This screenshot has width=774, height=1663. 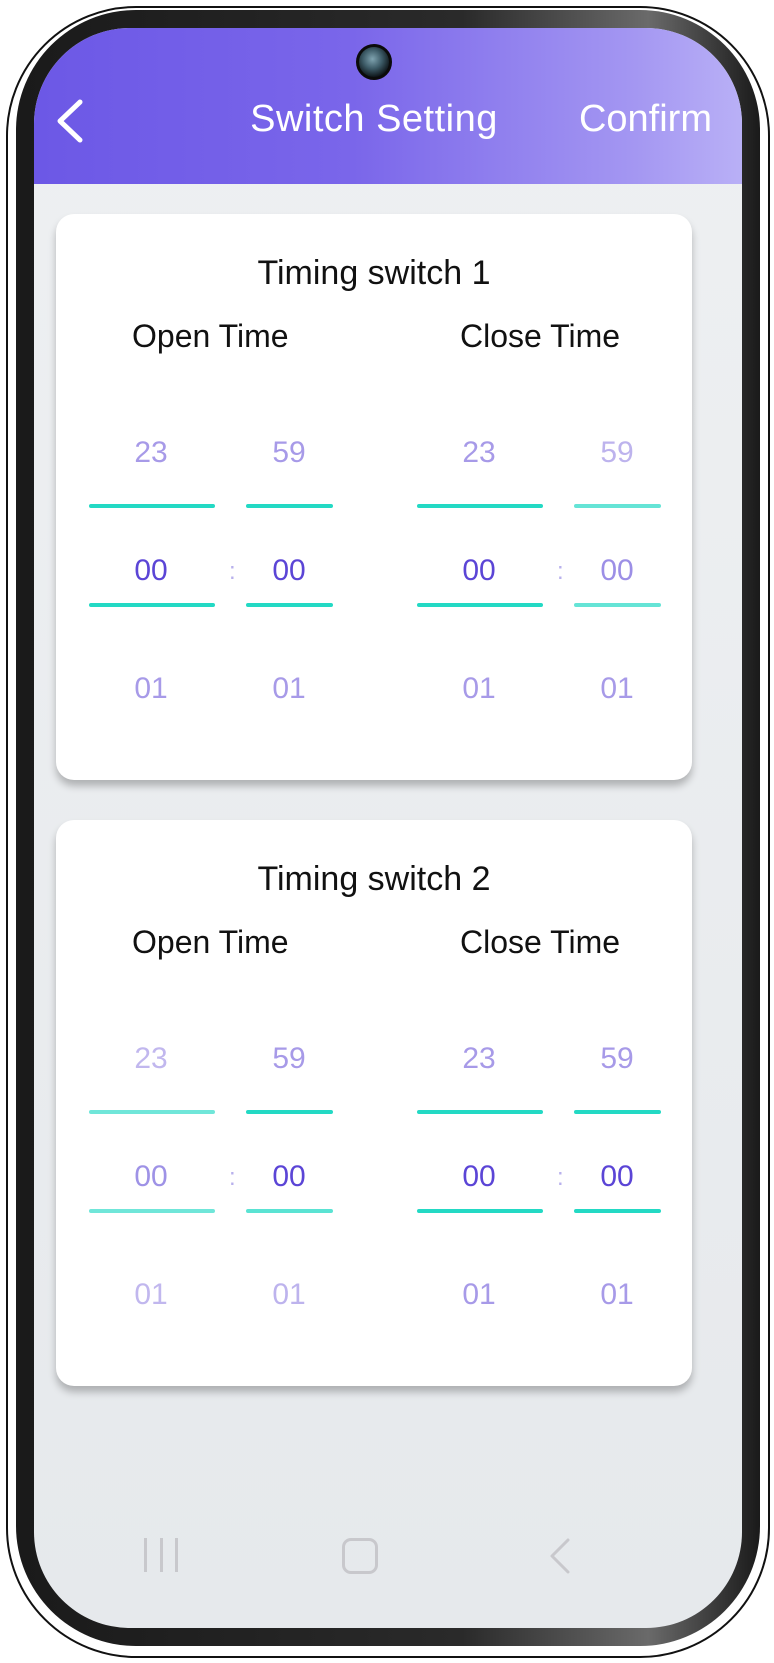 I want to click on page-title: Switch Setting, so click(x=374, y=119).